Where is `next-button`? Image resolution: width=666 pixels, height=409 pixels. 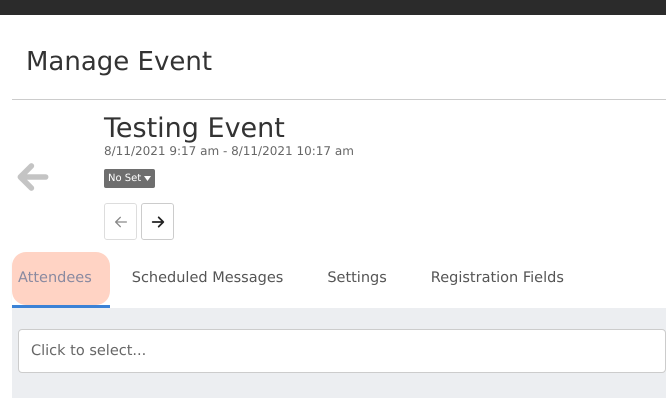
next-button is located at coordinates (157, 221).